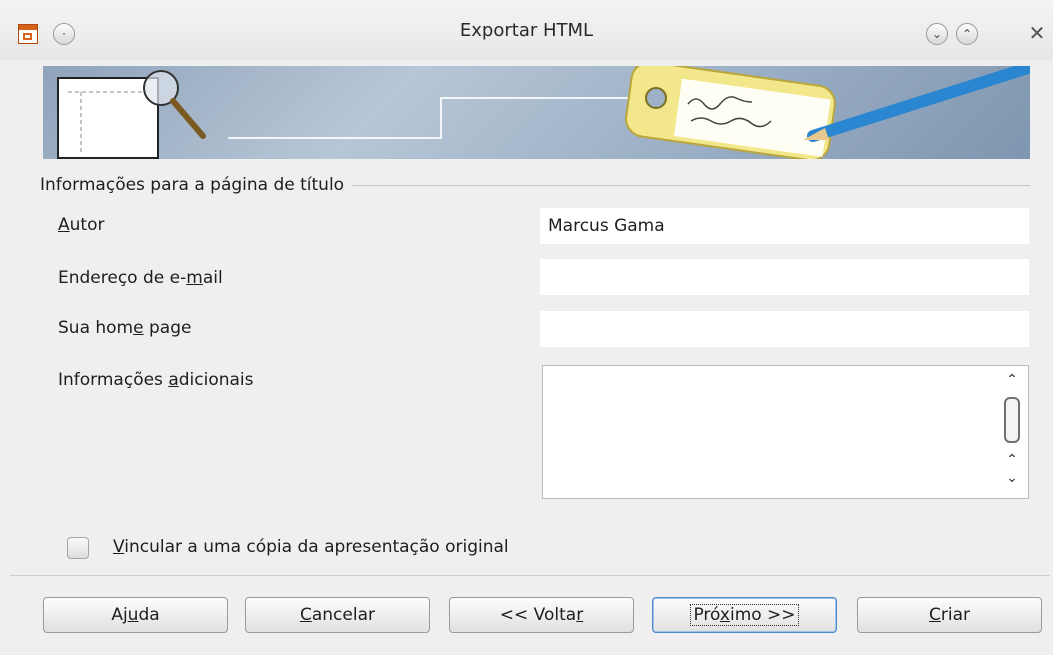  Describe the element at coordinates (1012, 478) in the screenshot. I see `scroll-down-icon: ⌄` at that location.